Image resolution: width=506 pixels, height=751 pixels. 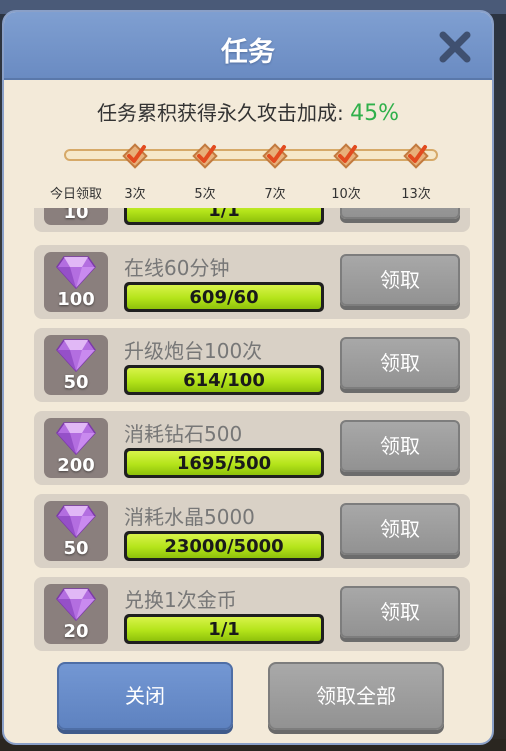 I want to click on progress-text: 614/100, so click(x=224, y=380).